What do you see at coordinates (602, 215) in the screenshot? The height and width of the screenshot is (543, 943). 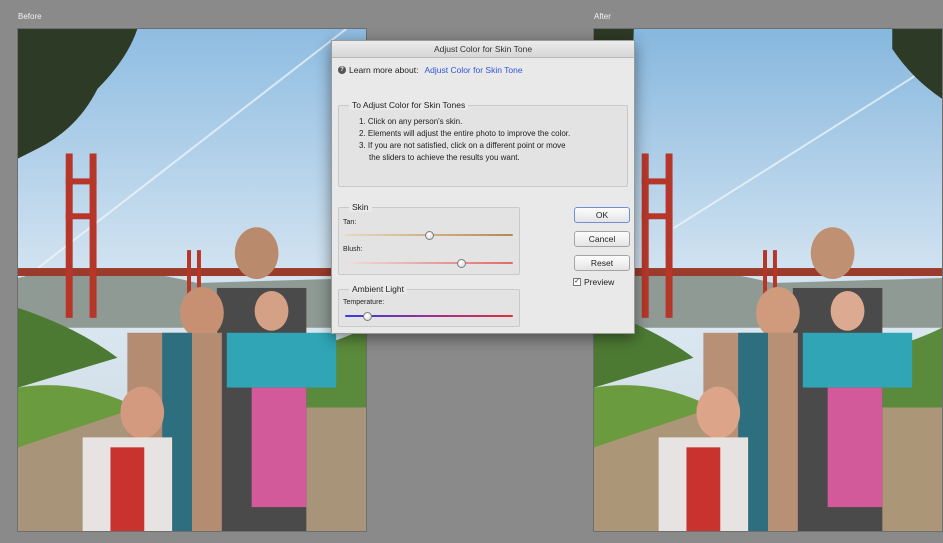 I see `ok-button: OK` at bounding box center [602, 215].